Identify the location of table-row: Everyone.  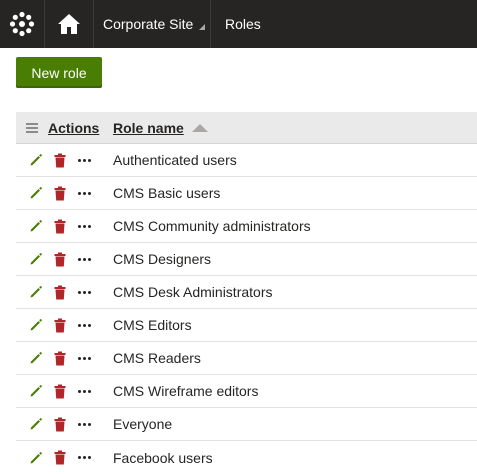
(246, 424).